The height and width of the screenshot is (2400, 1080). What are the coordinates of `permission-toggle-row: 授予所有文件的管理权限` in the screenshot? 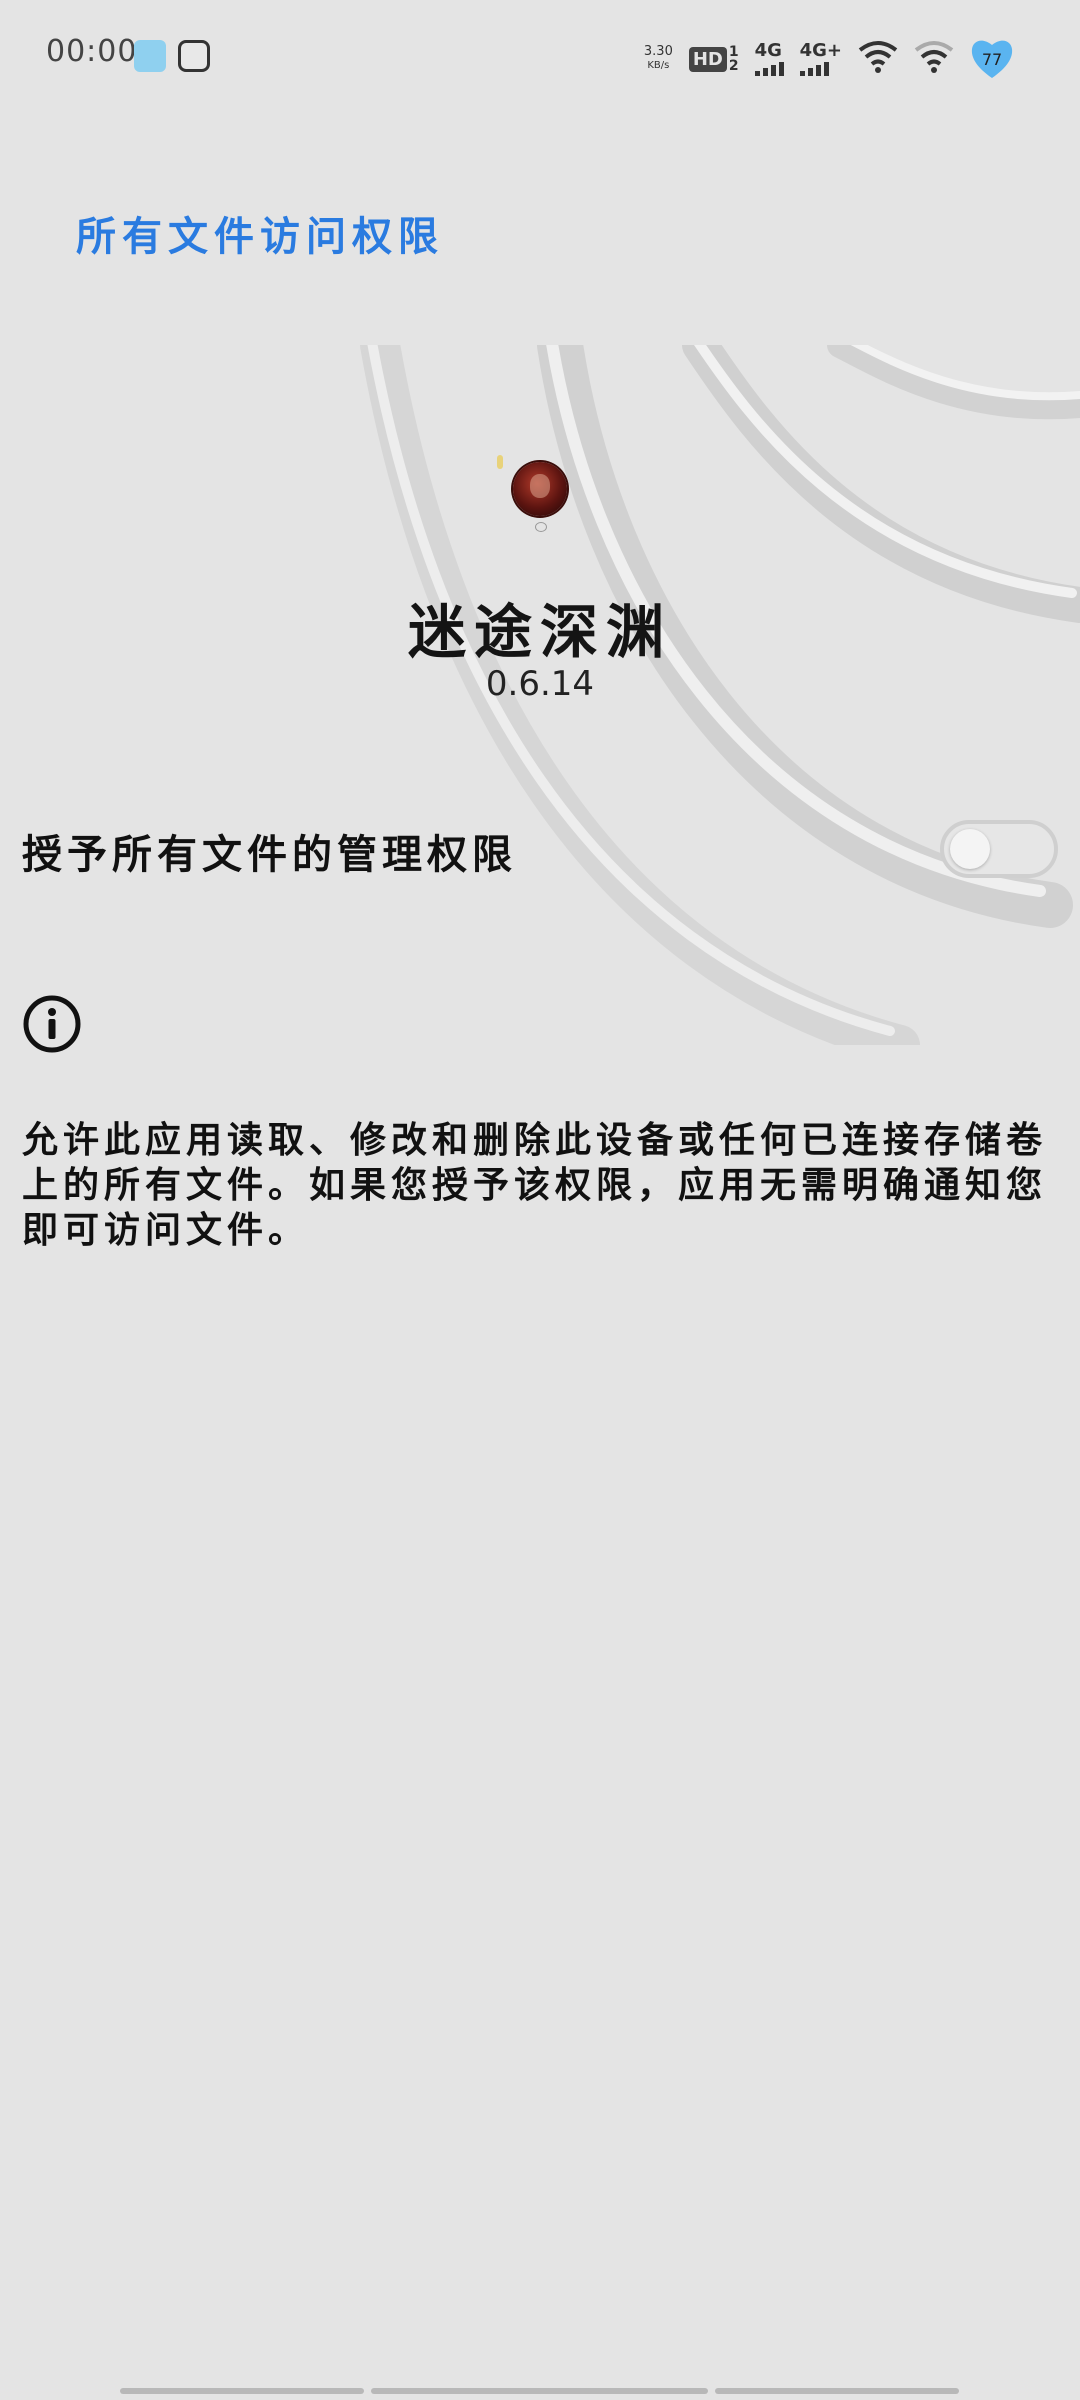 It's located at (540, 852).